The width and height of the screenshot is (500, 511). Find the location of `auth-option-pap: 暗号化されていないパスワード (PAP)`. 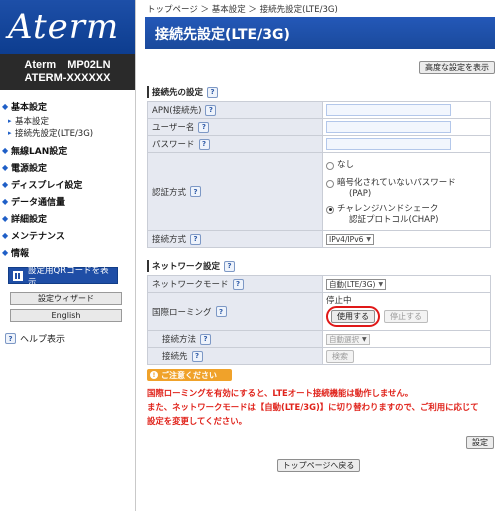

auth-option-pap: 暗号化されていないパスワード (PAP) is located at coordinates (406, 189).